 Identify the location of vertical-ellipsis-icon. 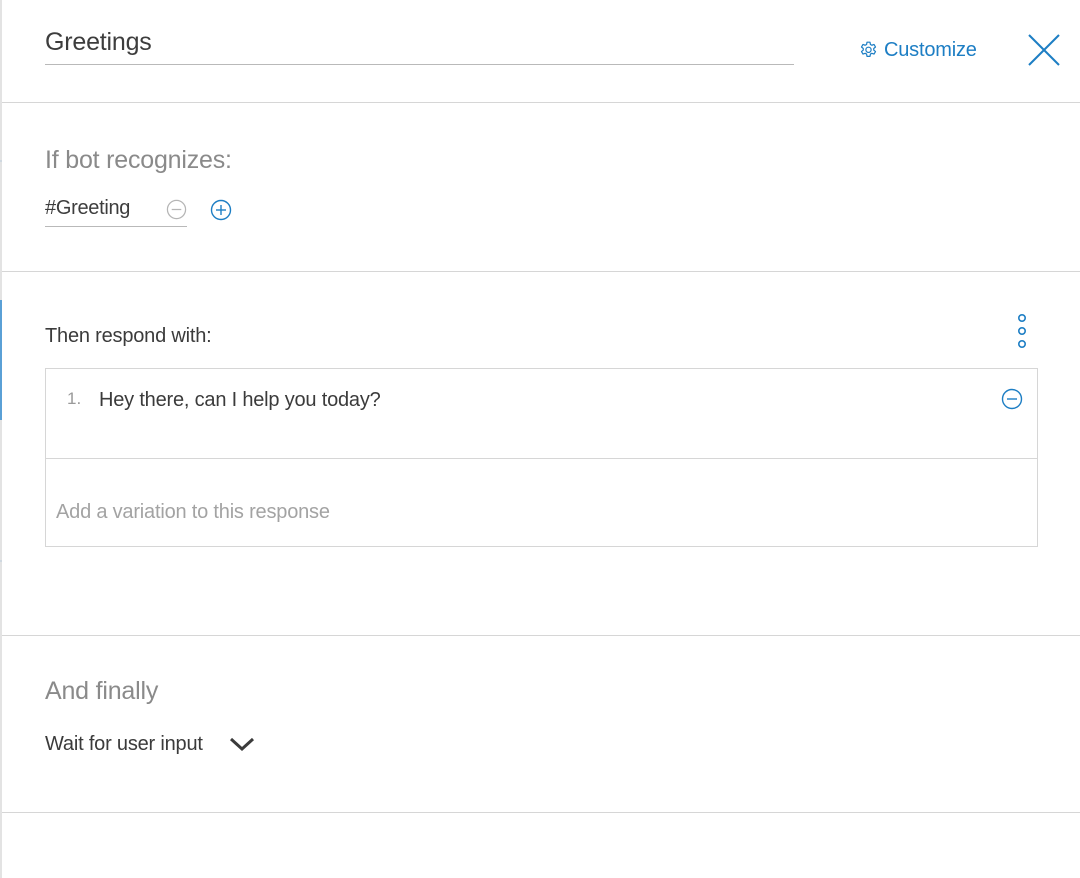
(1022, 331).